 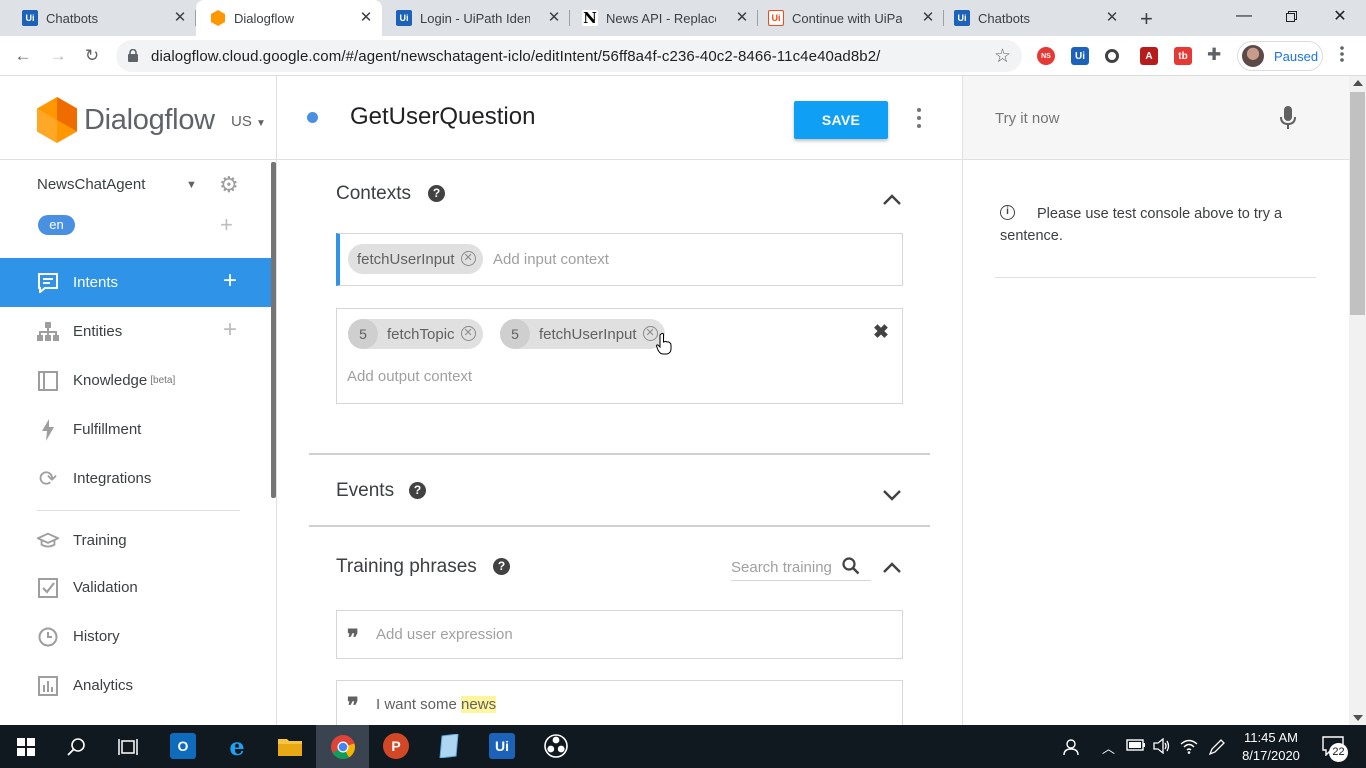 I want to click on chrome-taskbar-icon, so click(x=342, y=746).